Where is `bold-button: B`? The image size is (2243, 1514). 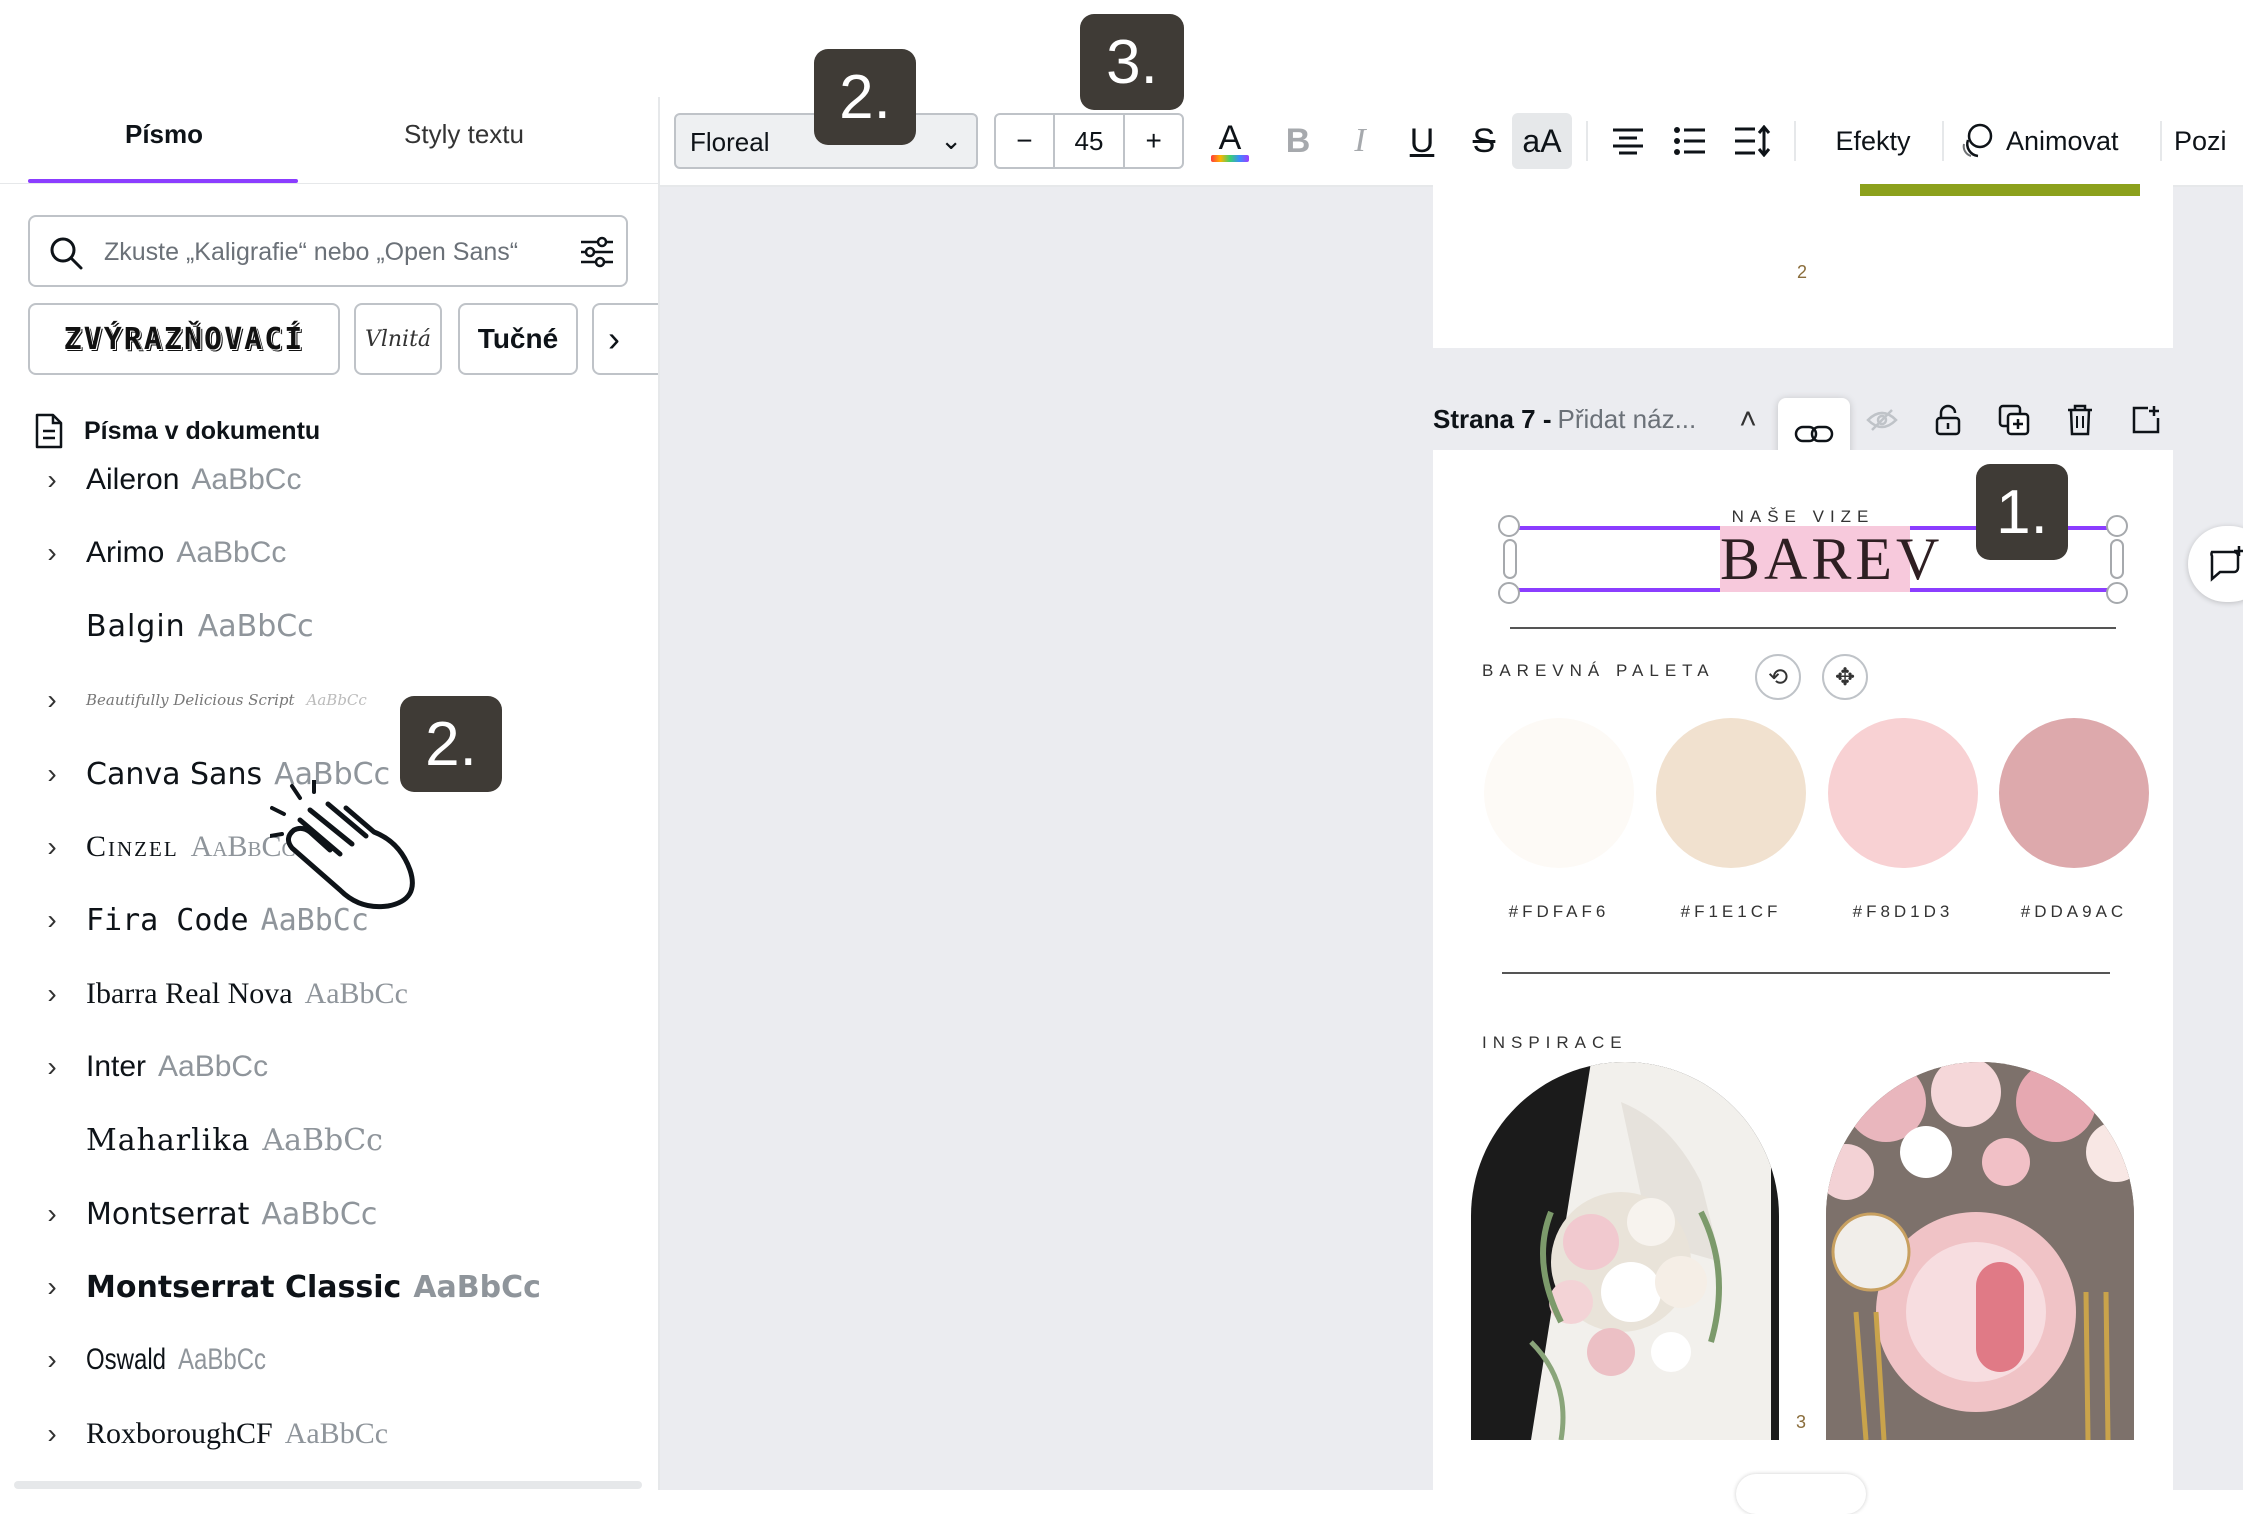
bold-button: B is located at coordinates (1298, 141).